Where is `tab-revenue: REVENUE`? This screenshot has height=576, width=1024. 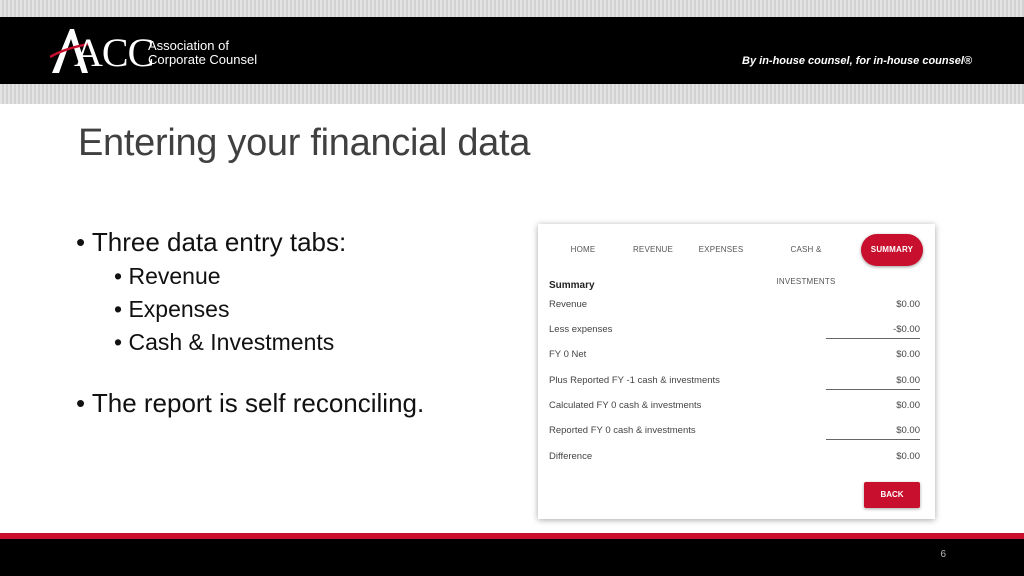 tab-revenue: REVENUE is located at coordinates (653, 250).